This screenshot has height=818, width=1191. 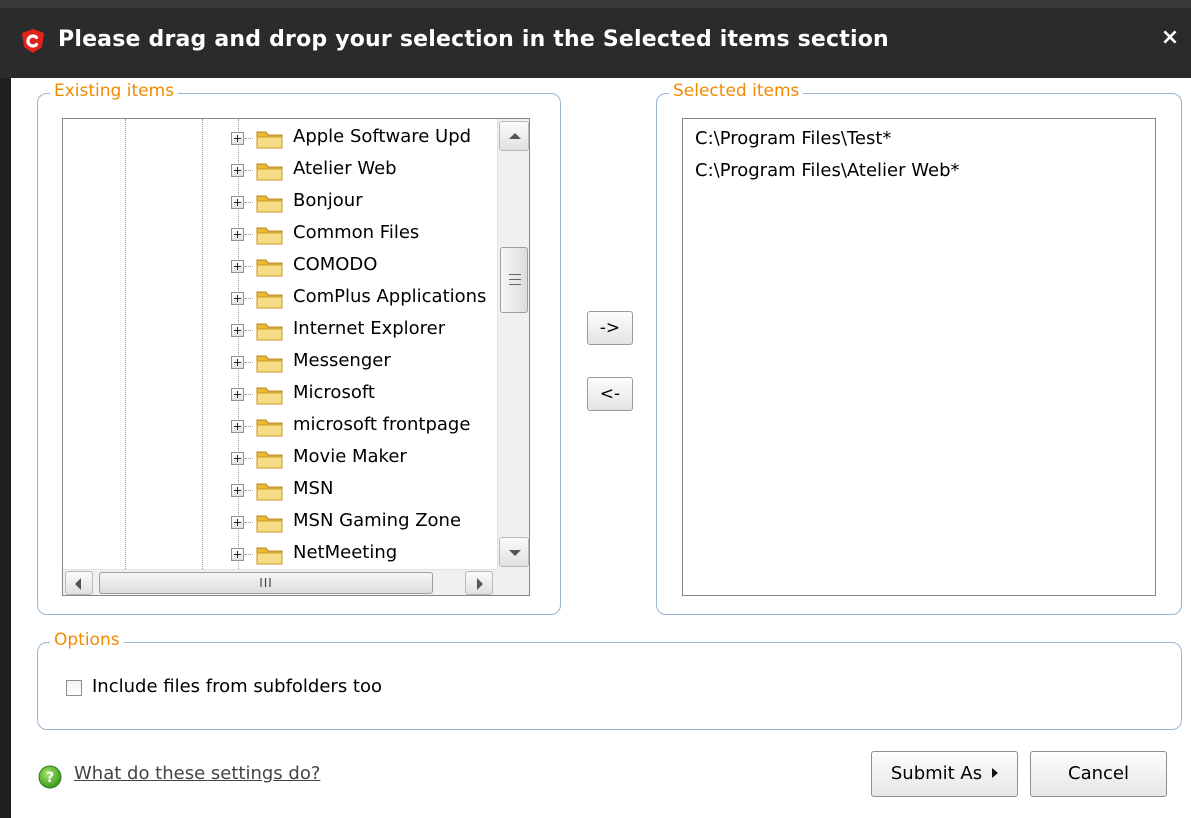 I want to click on arrow-up-icon, so click(x=515, y=136).